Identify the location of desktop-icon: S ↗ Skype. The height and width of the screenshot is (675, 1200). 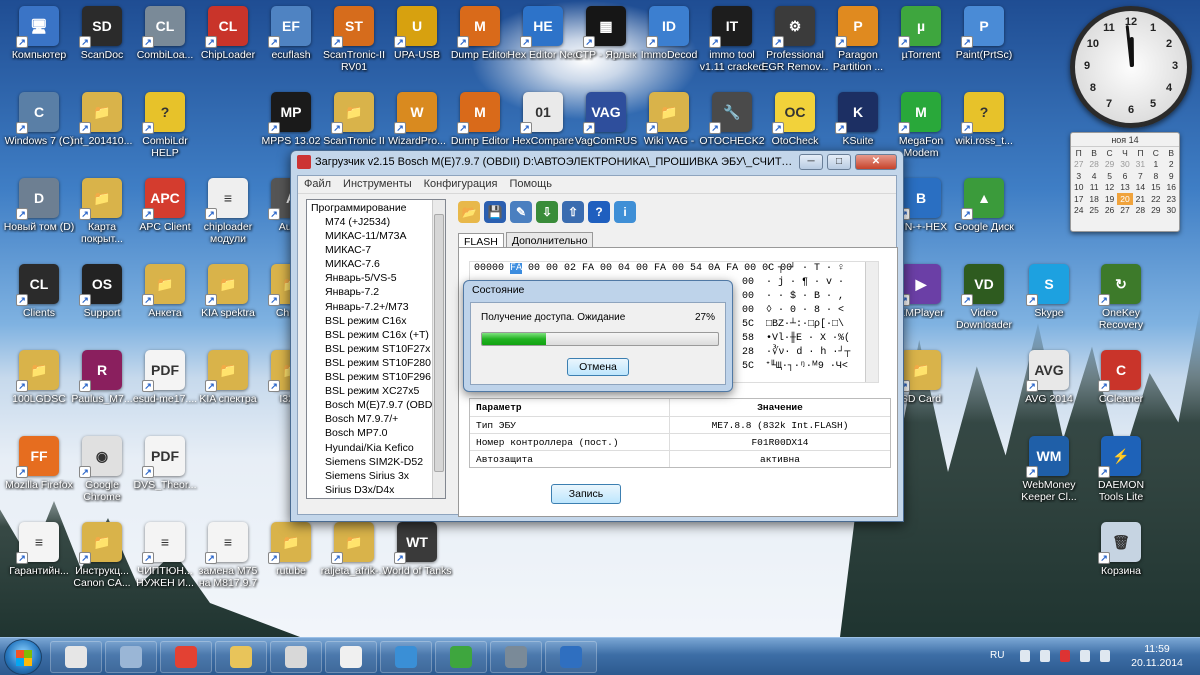
(1049, 303).